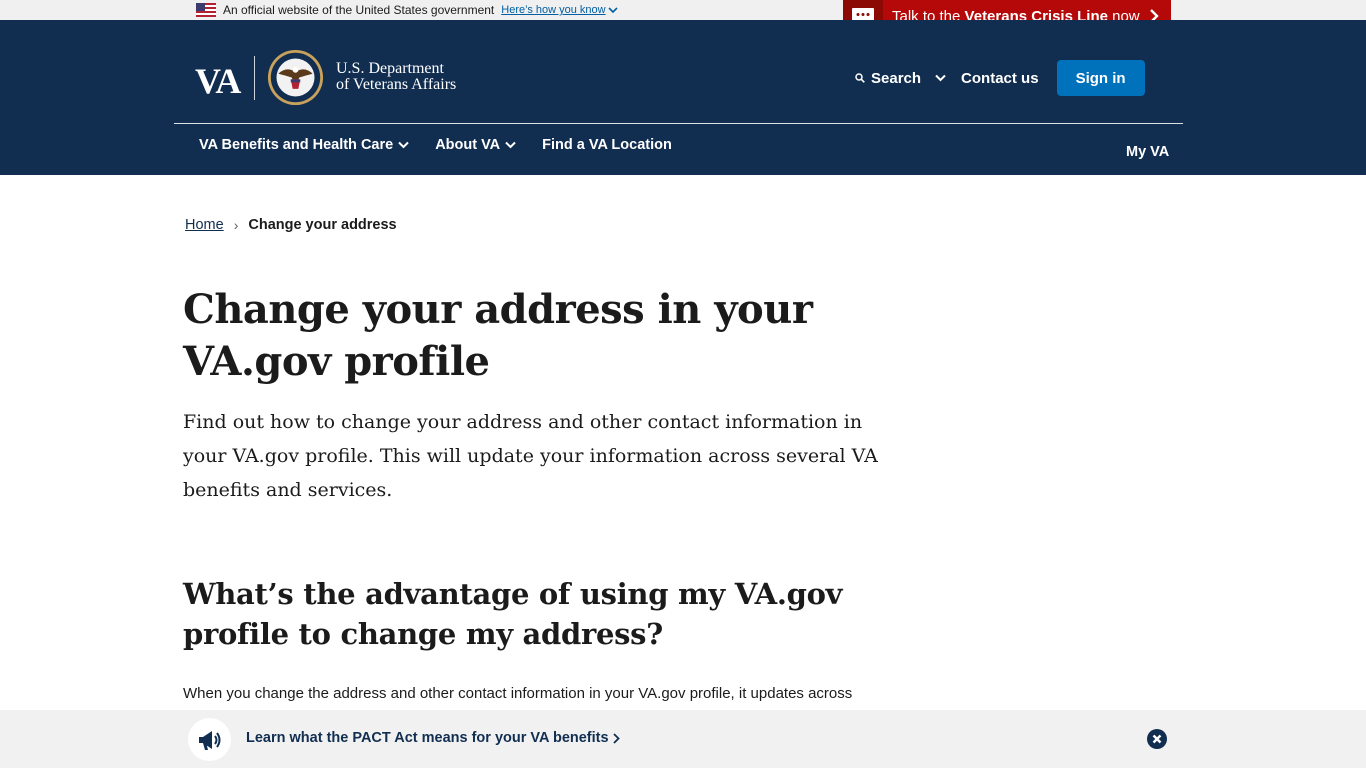  Describe the element at coordinates (296, 145) in the screenshot. I see `nav-item-benefits-label: VA Benefits and Health Care` at that location.